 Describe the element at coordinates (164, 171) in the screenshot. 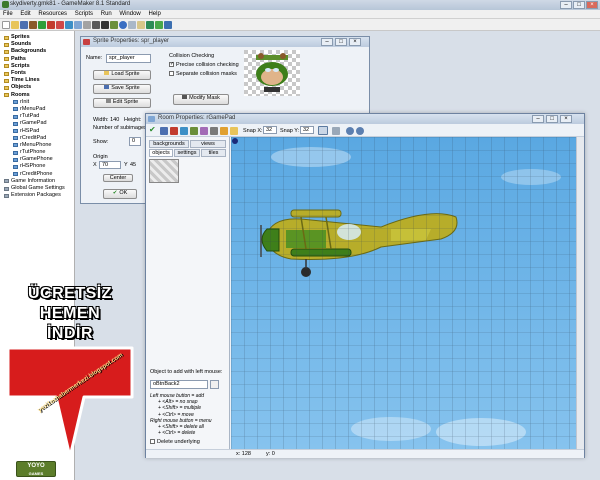

I see `object-preview-thumbnail` at that location.